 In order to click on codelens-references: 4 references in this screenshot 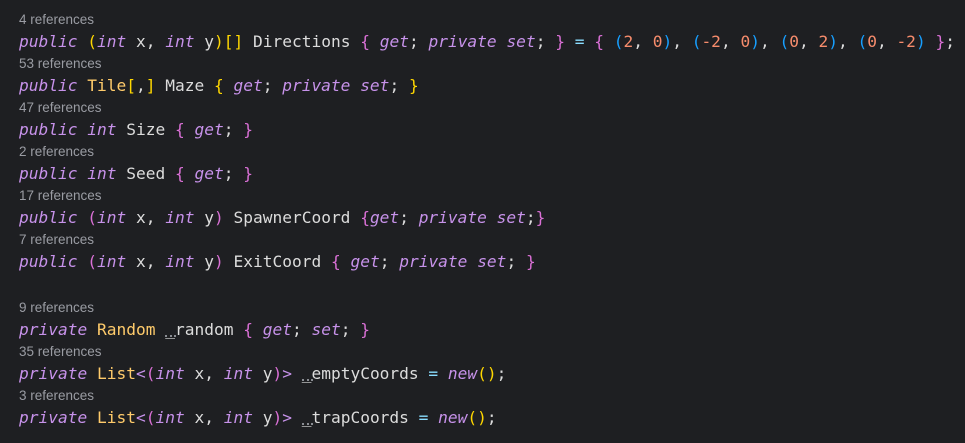, I will do `click(492, 20)`.